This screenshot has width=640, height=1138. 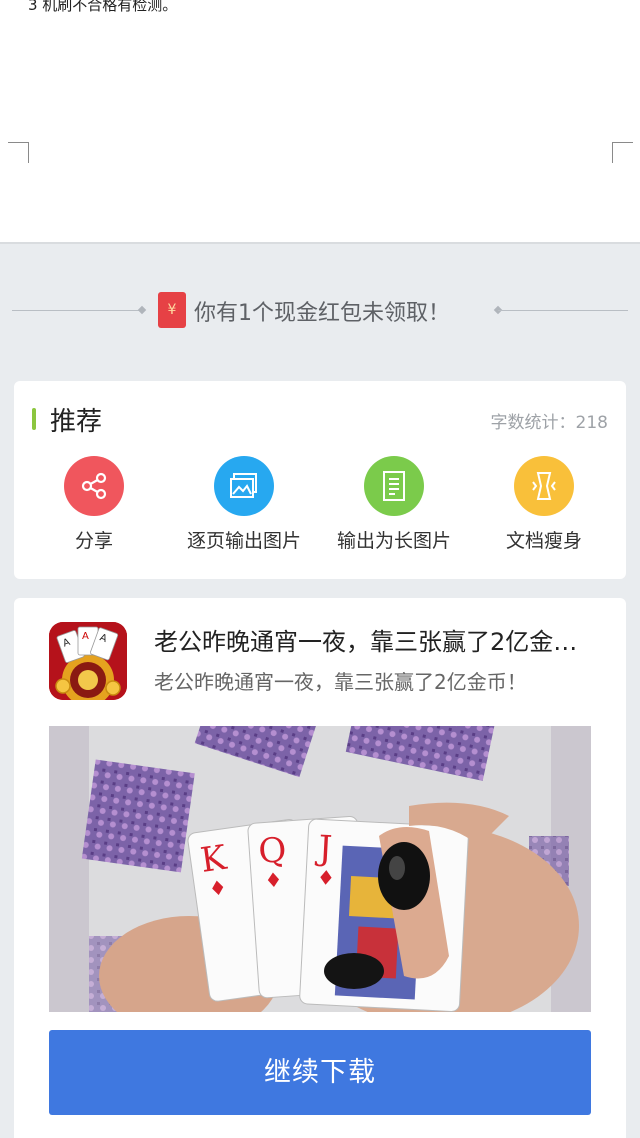 What do you see at coordinates (85, 636) in the screenshot?
I see `svg-text: A` at bounding box center [85, 636].